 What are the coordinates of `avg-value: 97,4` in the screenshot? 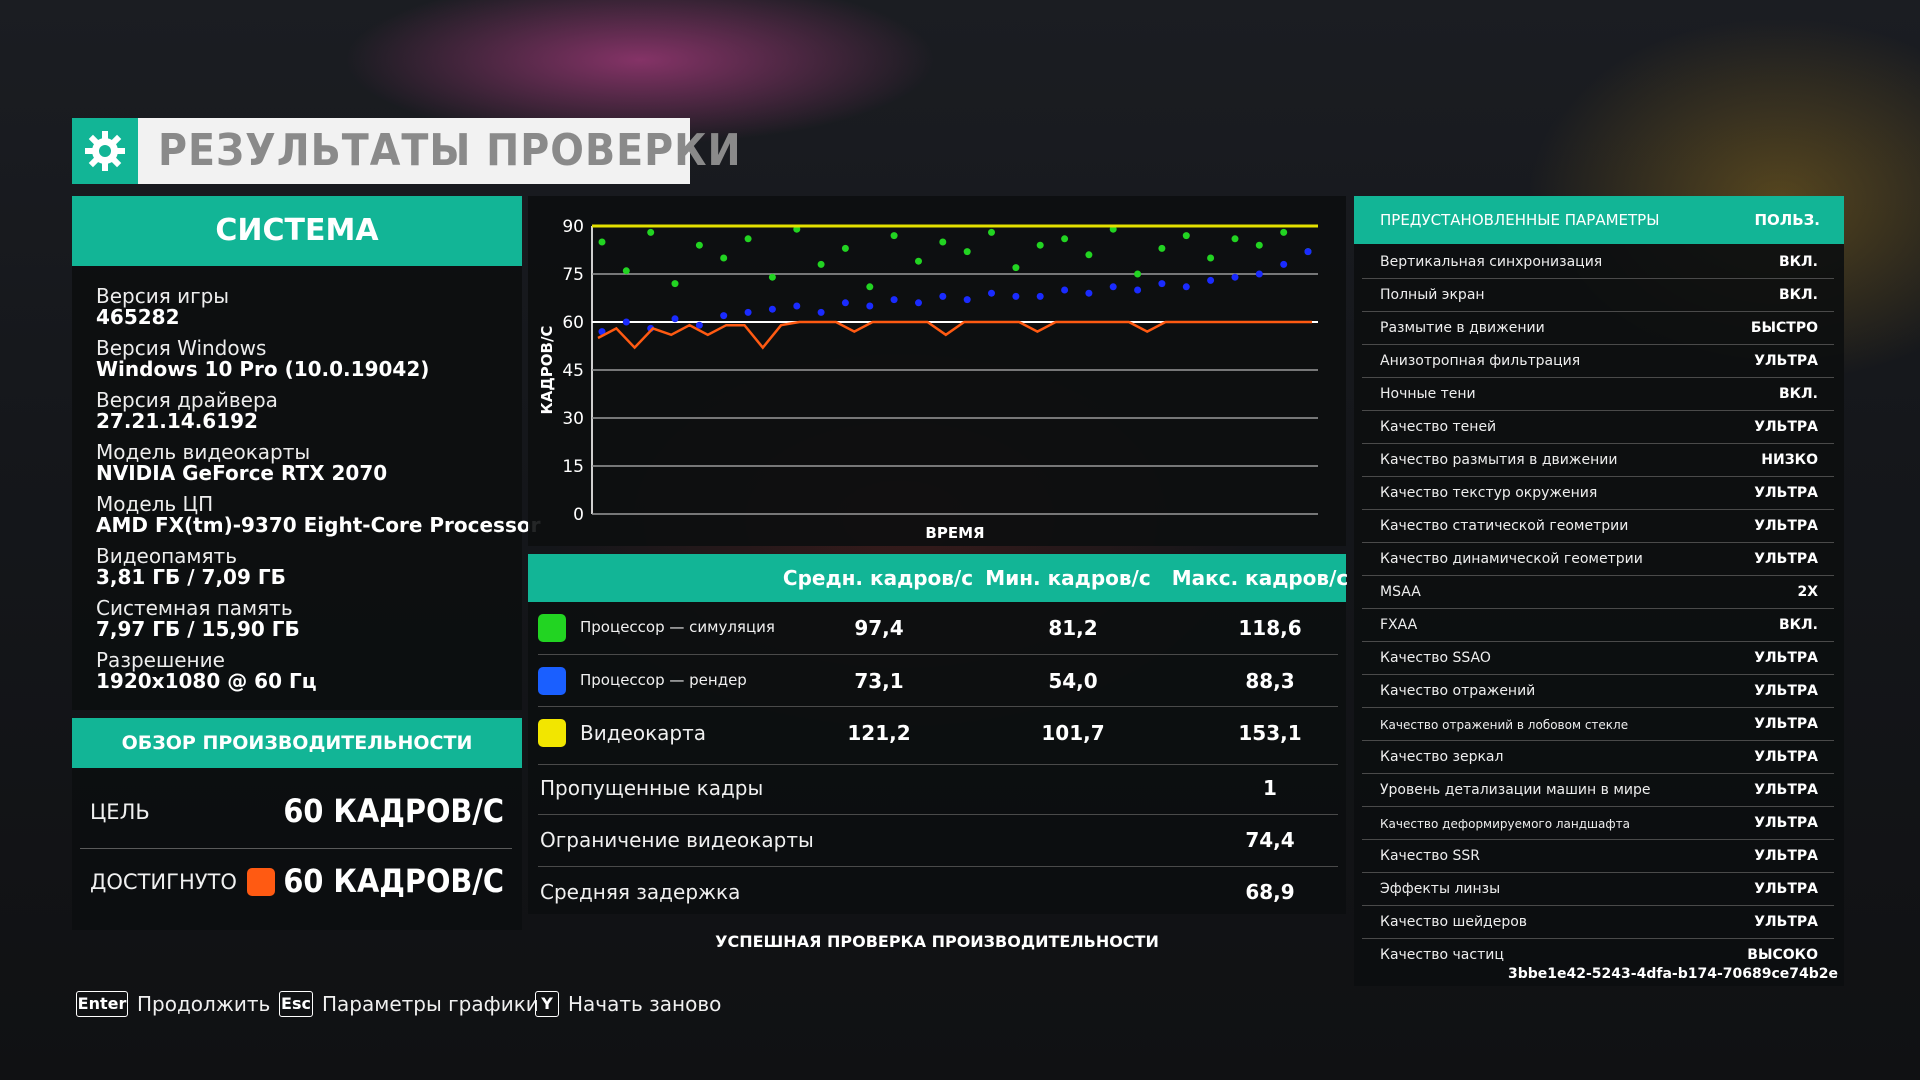 It's located at (879, 628).